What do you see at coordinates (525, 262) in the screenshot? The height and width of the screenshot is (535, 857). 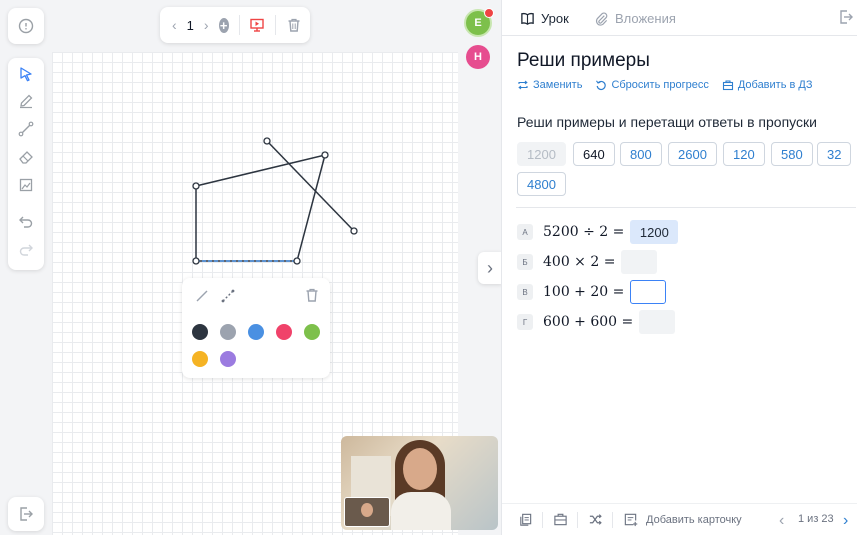 I see `equation-letter: Б` at bounding box center [525, 262].